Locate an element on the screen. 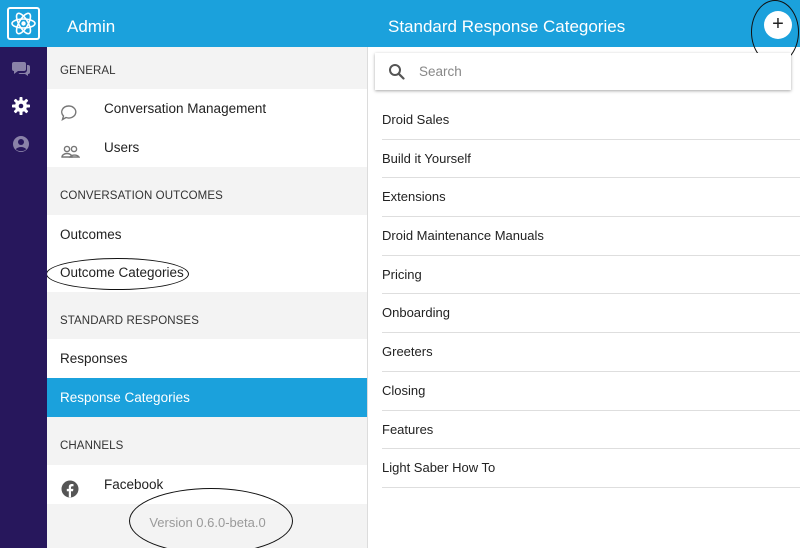 The height and width of the screenshot is (548, 800). category-row: Onboarding is located at coordinates (591, 314).